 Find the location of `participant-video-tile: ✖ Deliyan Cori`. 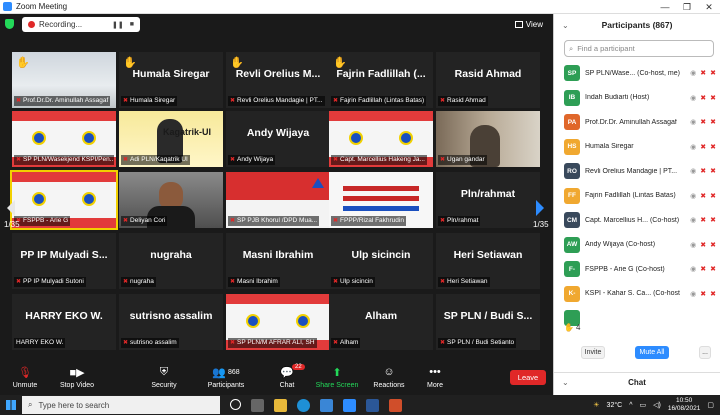

participant-video-tile: ✖ Deliyan Cori is located at coordinates (171, 200).